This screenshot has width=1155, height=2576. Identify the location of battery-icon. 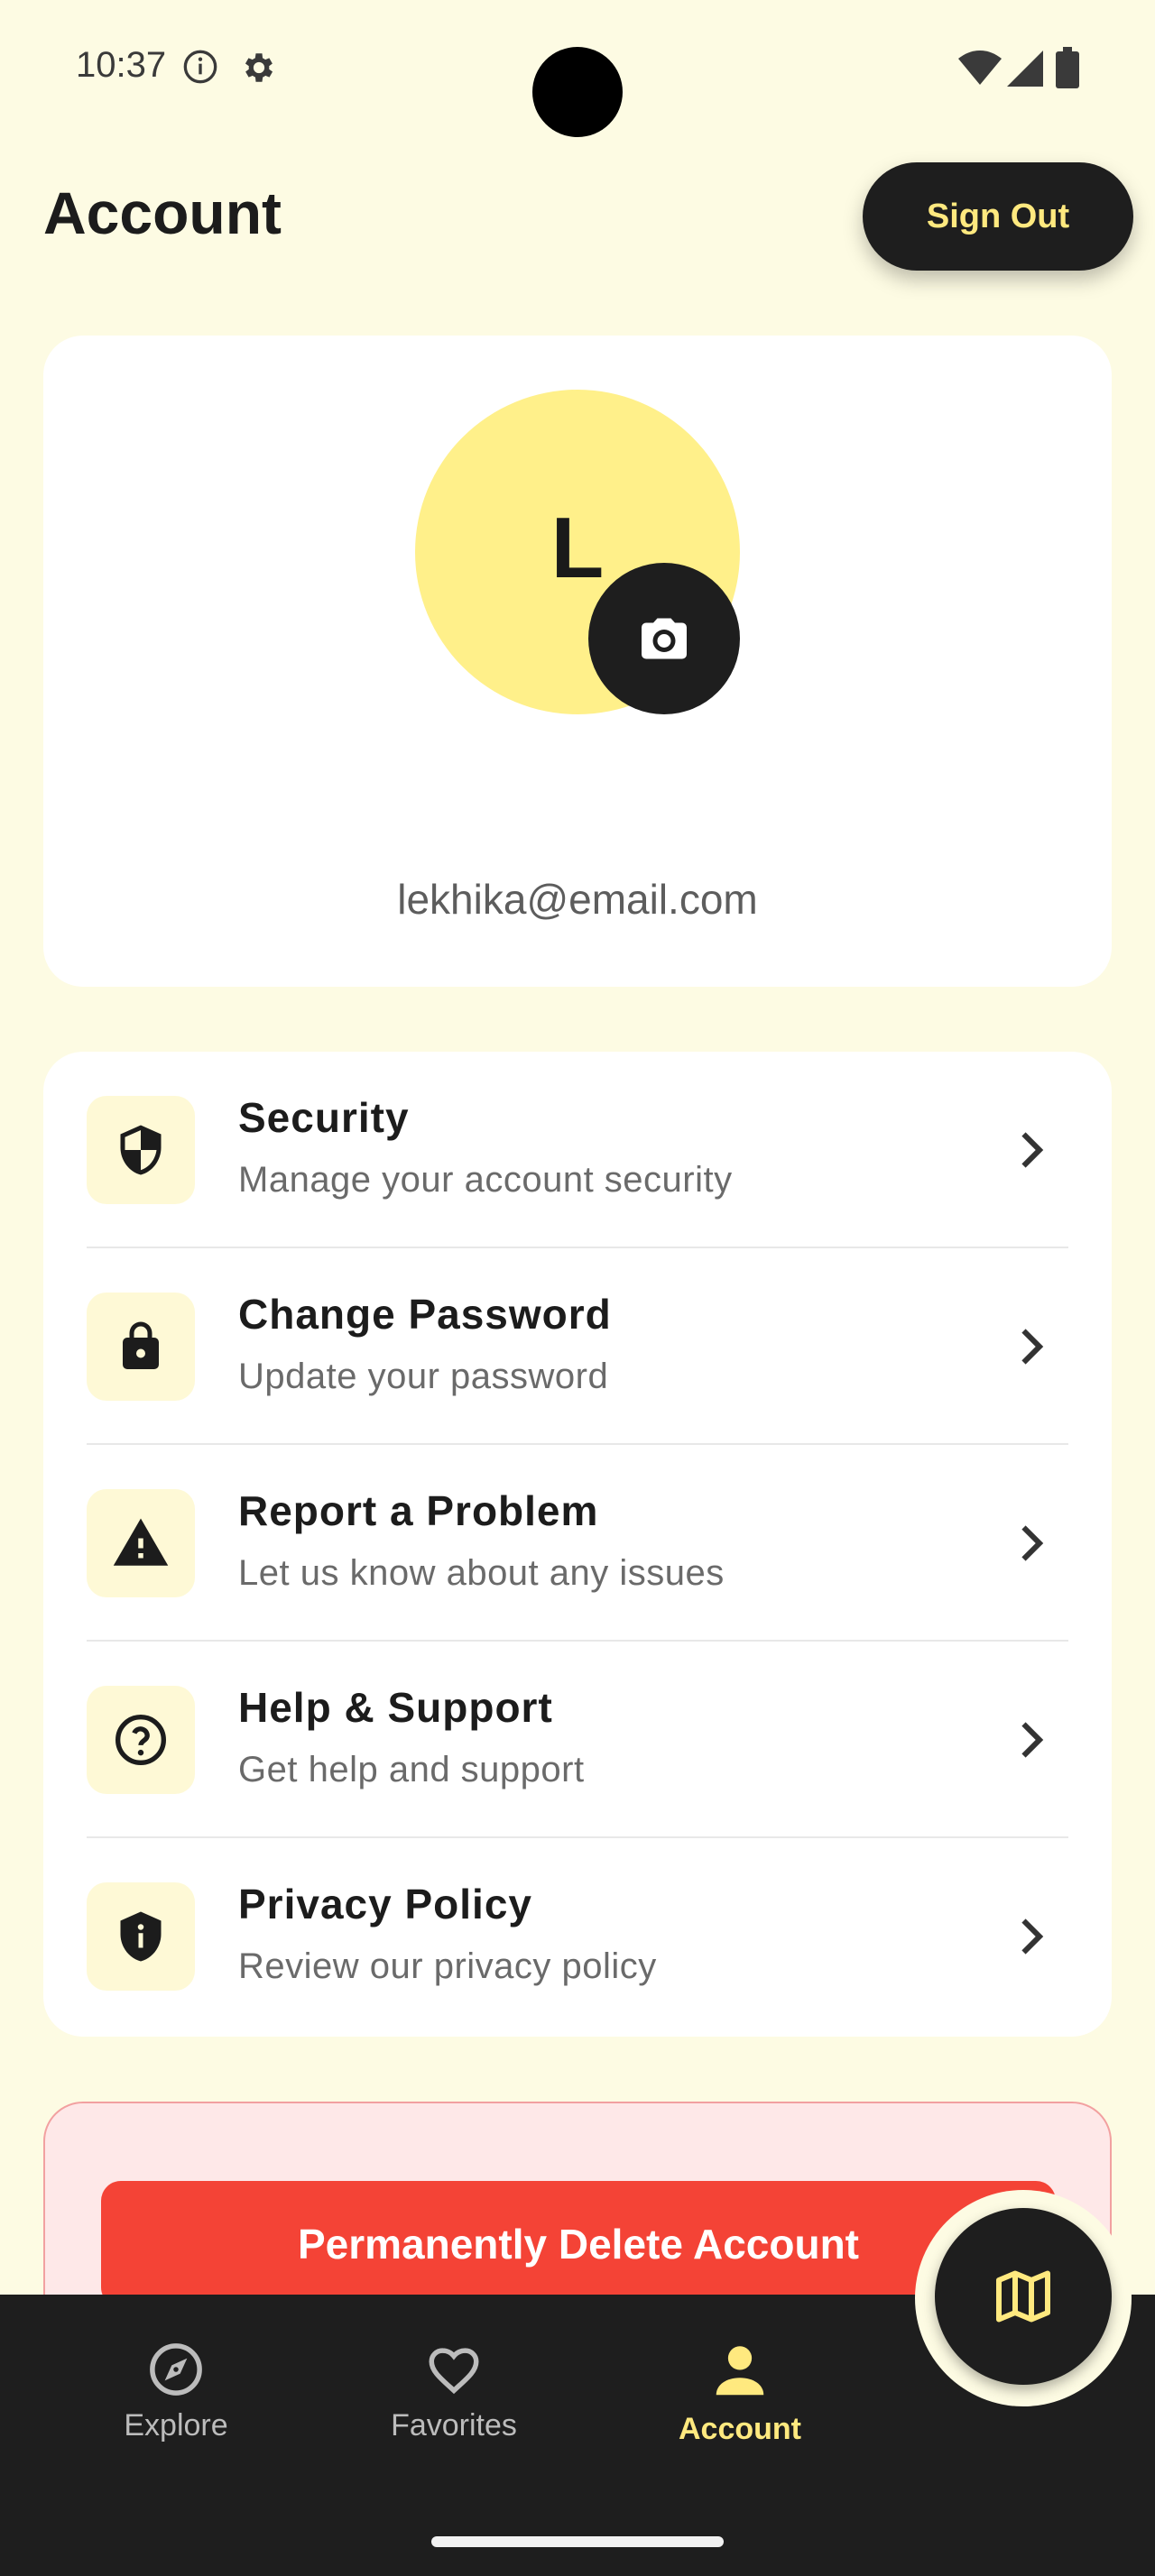
(1067, 70).